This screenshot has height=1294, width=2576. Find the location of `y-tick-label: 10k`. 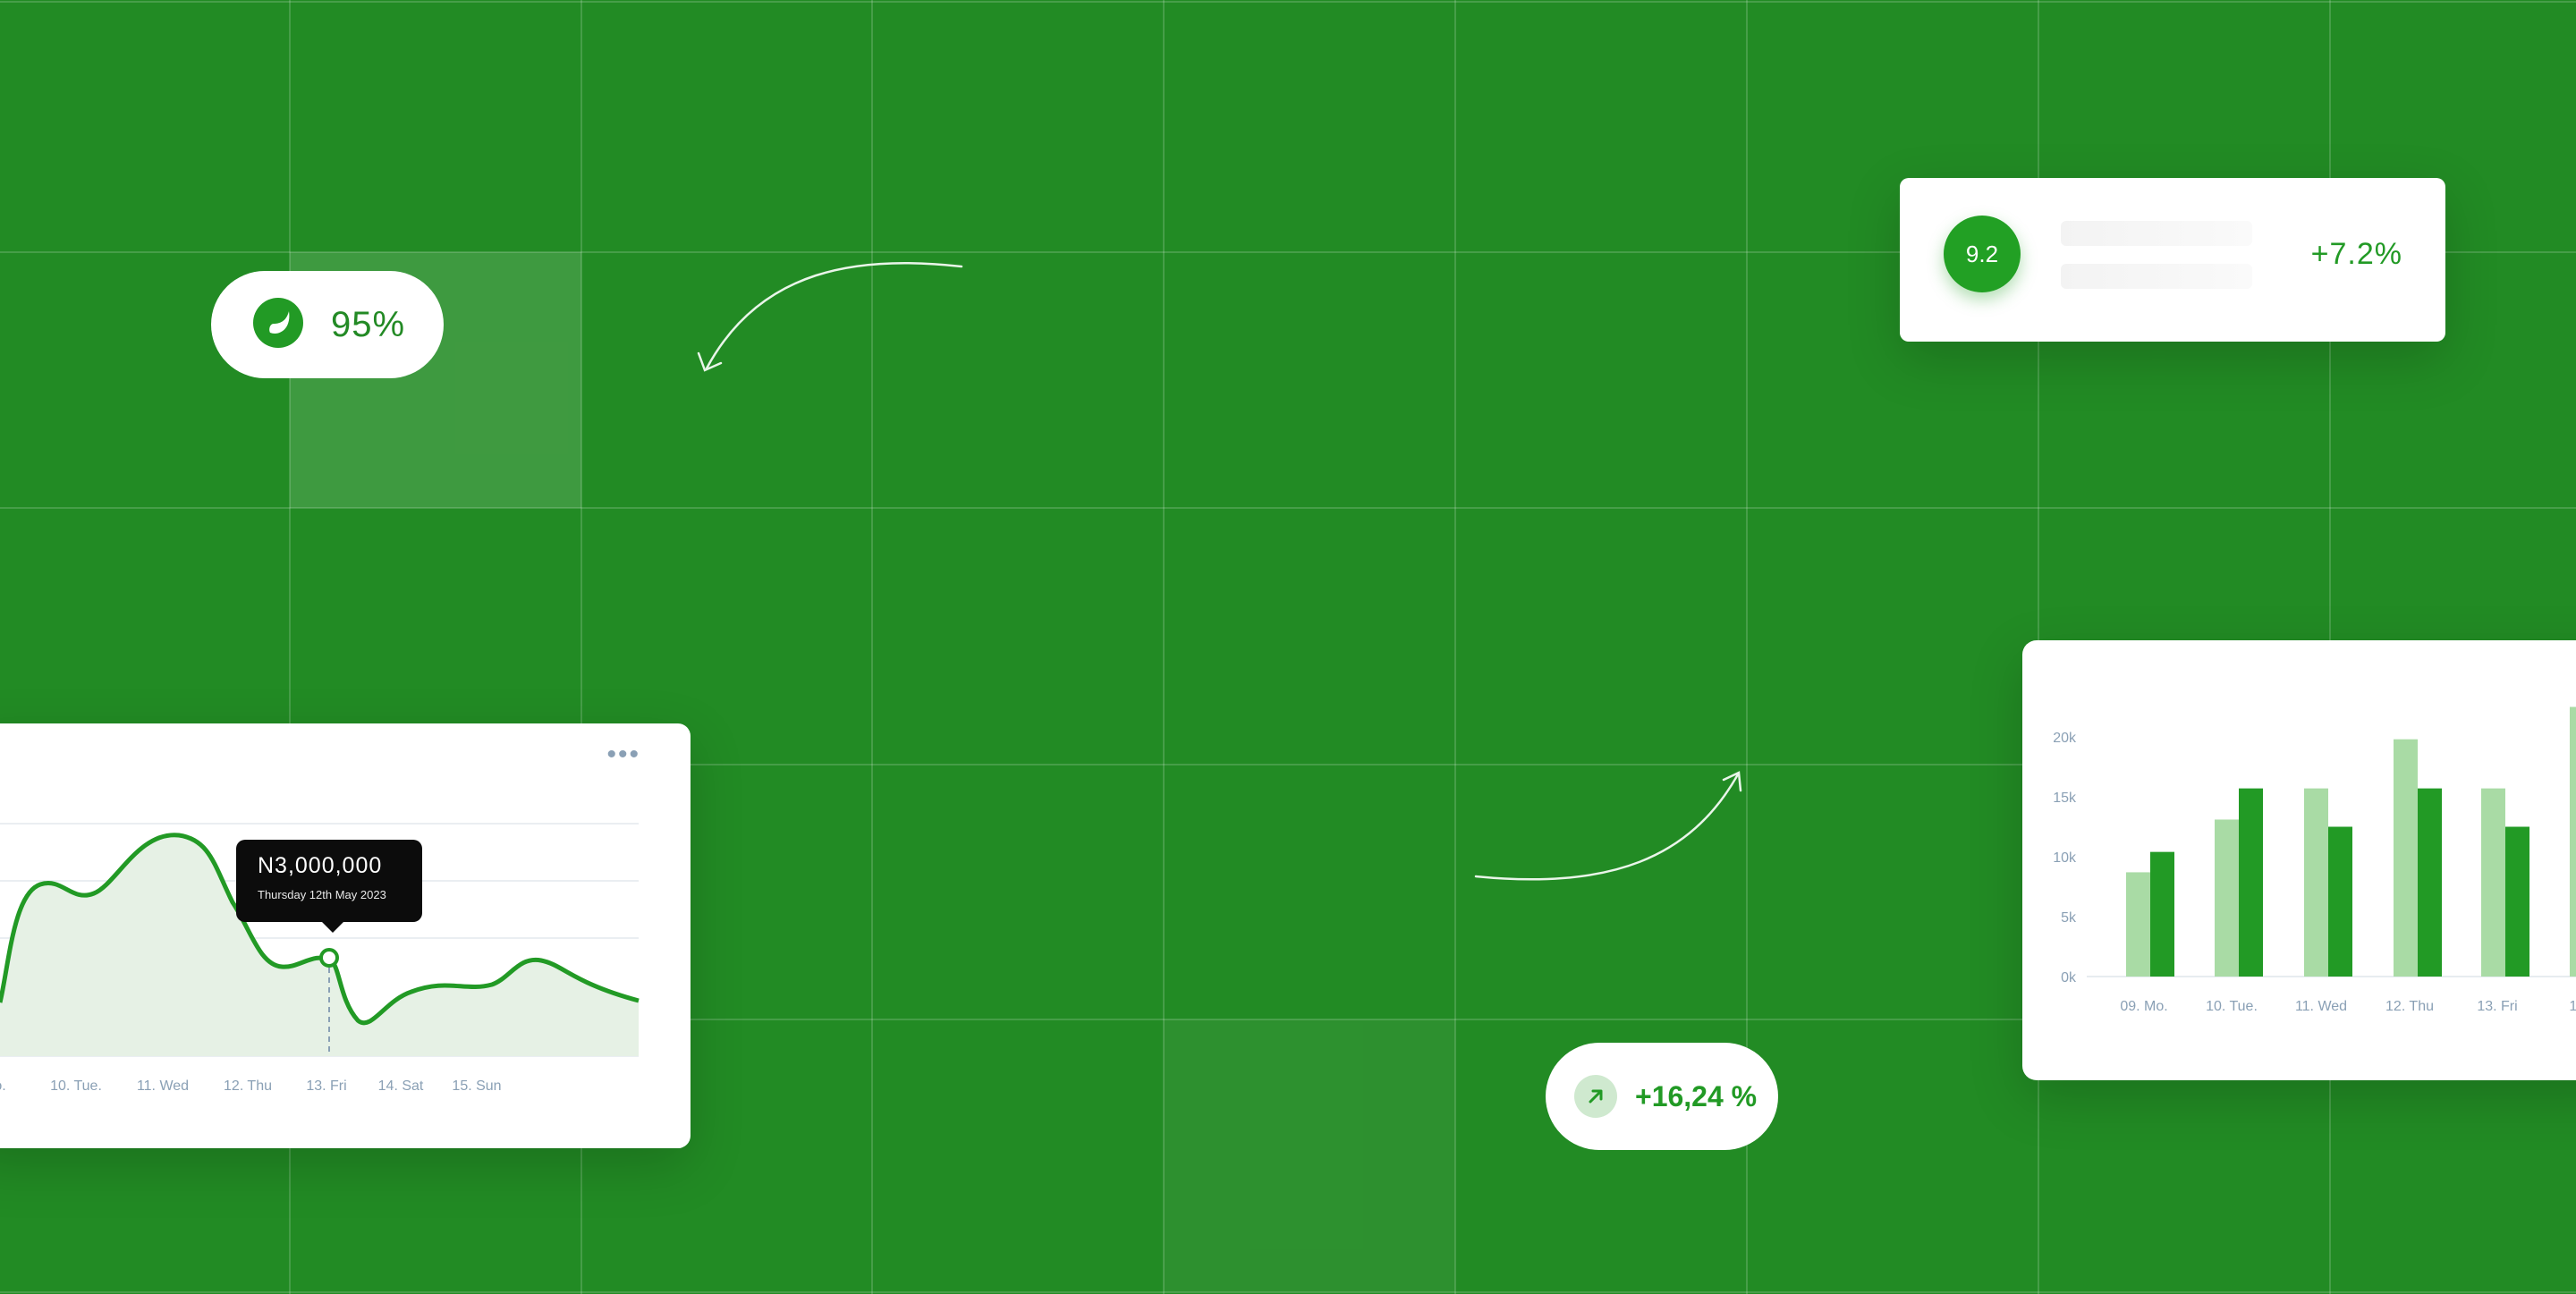

y-tick-label: 10k is located at coordinates (2065, 858).